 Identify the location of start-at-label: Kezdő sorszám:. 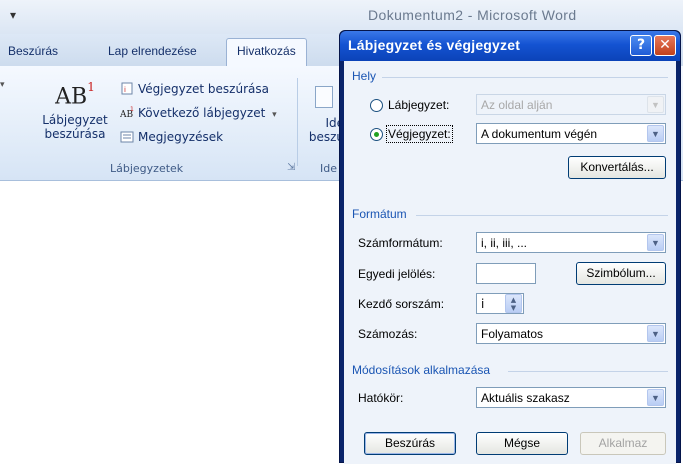
(401, 304).